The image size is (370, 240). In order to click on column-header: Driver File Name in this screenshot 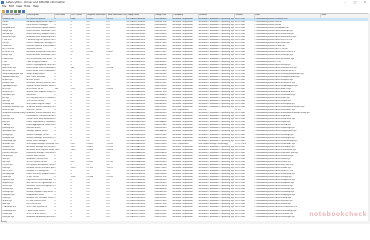, I will do `click(14, 16)`.